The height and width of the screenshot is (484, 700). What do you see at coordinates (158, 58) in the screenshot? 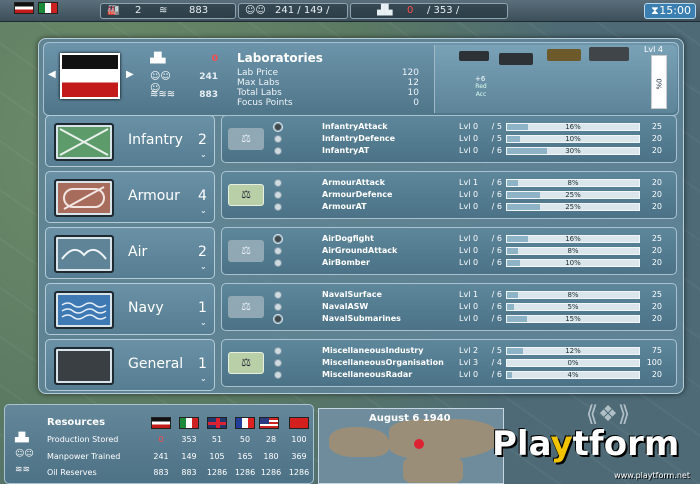
I see `factory-icon: ▟▙` at bounding box center [158, 58].